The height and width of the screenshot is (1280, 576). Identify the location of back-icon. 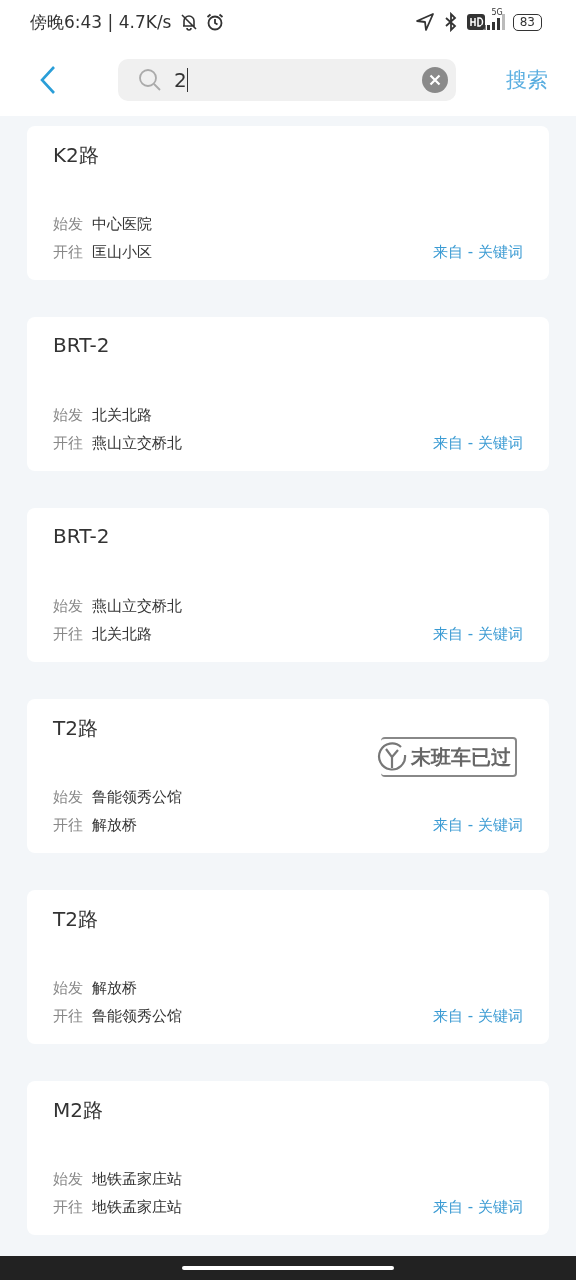
(48, 80).